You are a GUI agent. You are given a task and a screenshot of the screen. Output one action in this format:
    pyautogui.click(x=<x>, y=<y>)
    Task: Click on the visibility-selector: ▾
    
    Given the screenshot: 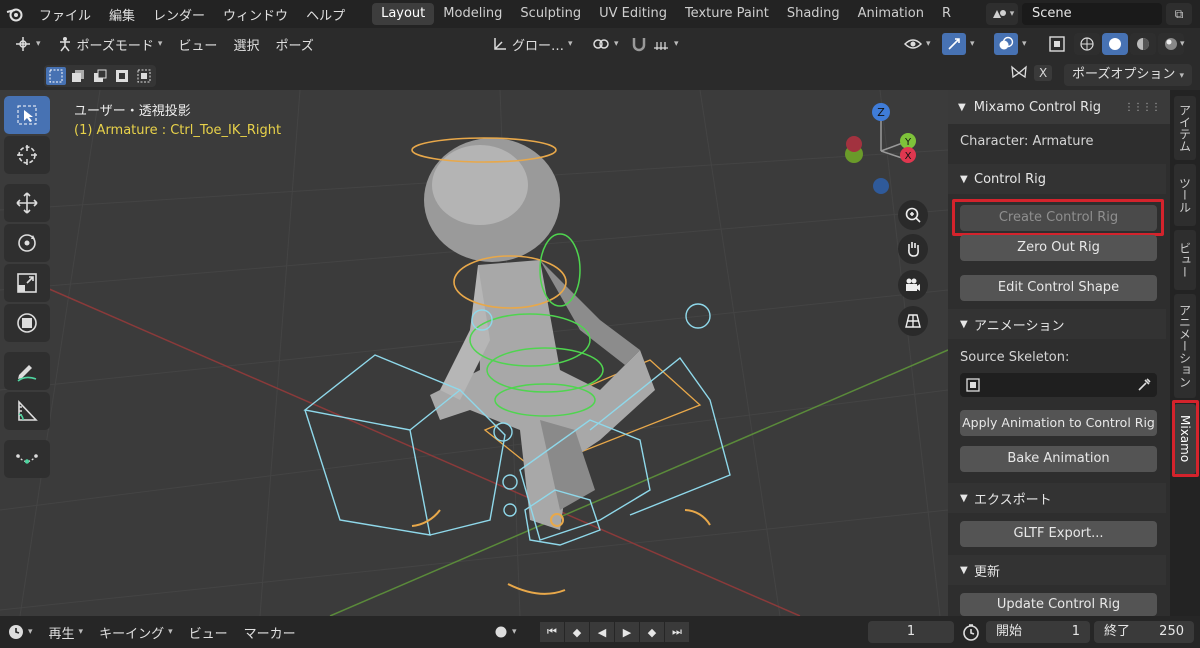 What is the action you would take?
    pyautogui.click(x=917, y=44)
    